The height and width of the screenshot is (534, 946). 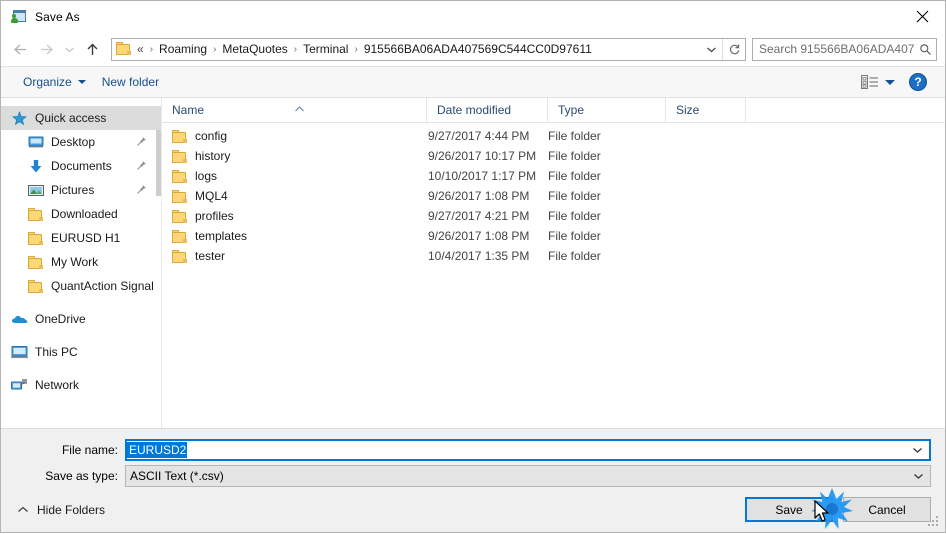 I want to click on sidebar-item-desktop: Desktop, so click(x=81, y=142).